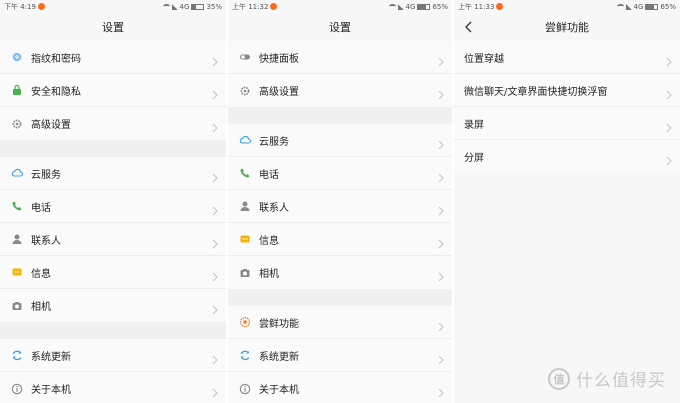 Image resolution: width=680 pixels, height=403 pixels. Describe the element at coordinates (244, 57) in the screenshot. I see `toggle-icon` at that location.